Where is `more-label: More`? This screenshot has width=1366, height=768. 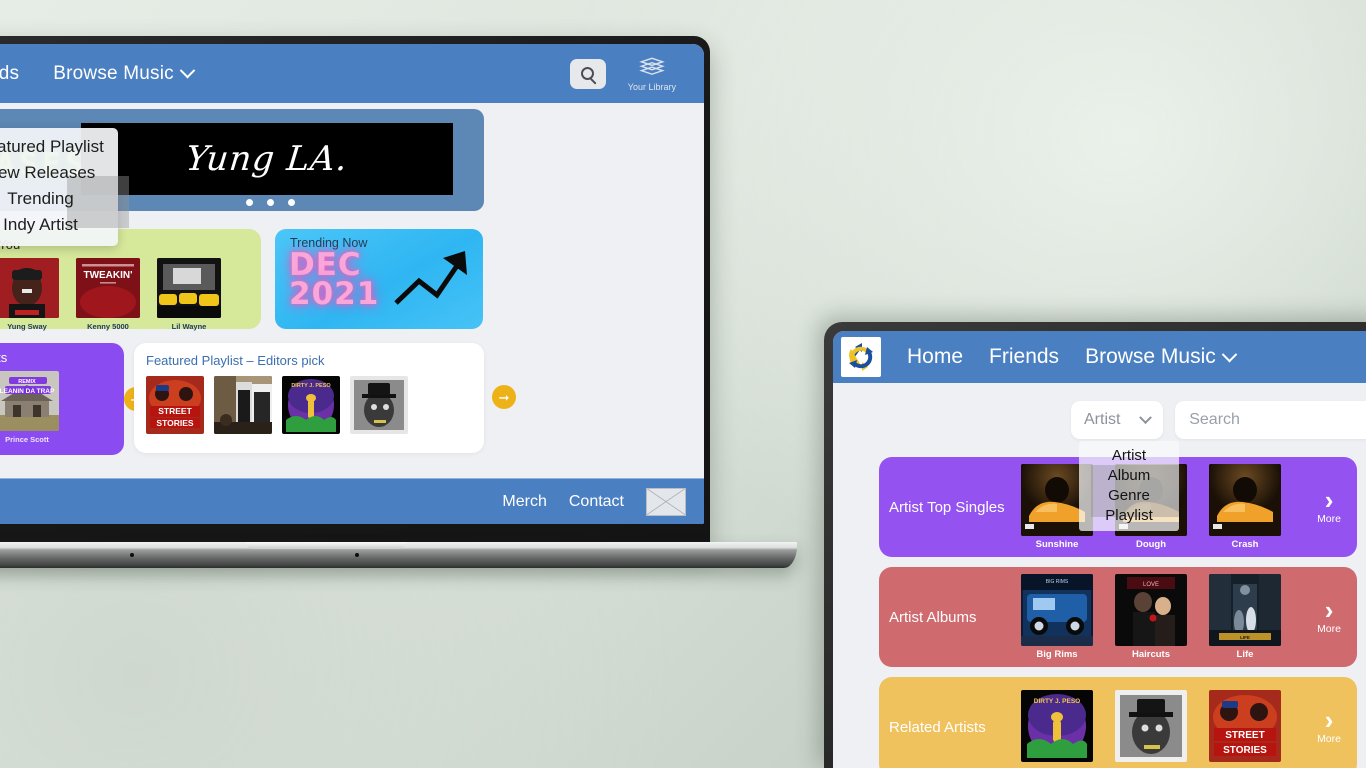 more-label: More is located at coordinates (1329, 519).